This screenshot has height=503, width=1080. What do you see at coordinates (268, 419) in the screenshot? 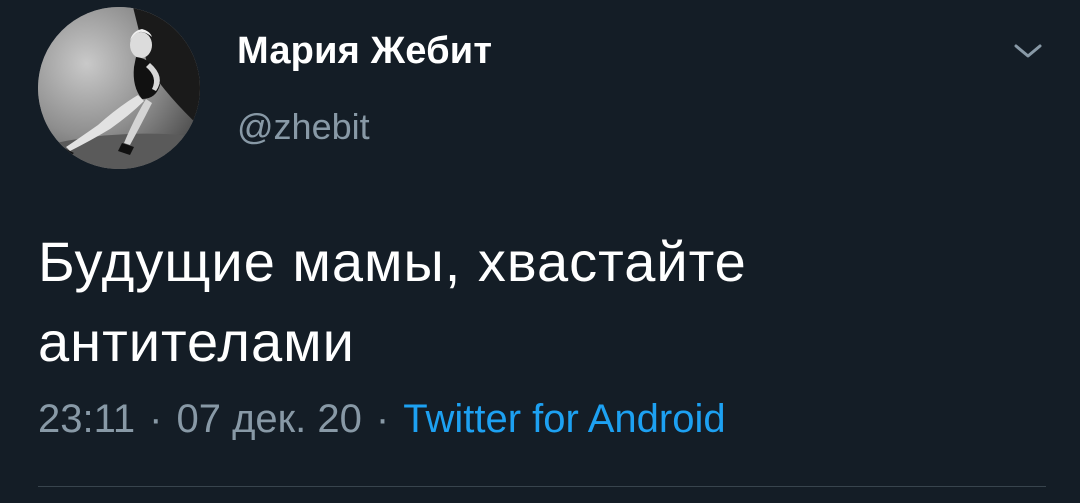
I see `tweet-date: 07 дек. 20` at bounding box center [268, 419].